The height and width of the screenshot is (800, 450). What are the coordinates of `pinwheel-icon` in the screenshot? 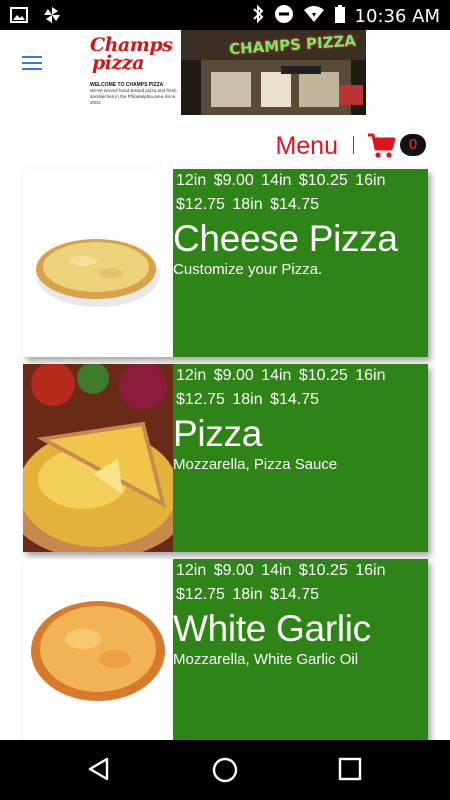 It's located at (52, 17).